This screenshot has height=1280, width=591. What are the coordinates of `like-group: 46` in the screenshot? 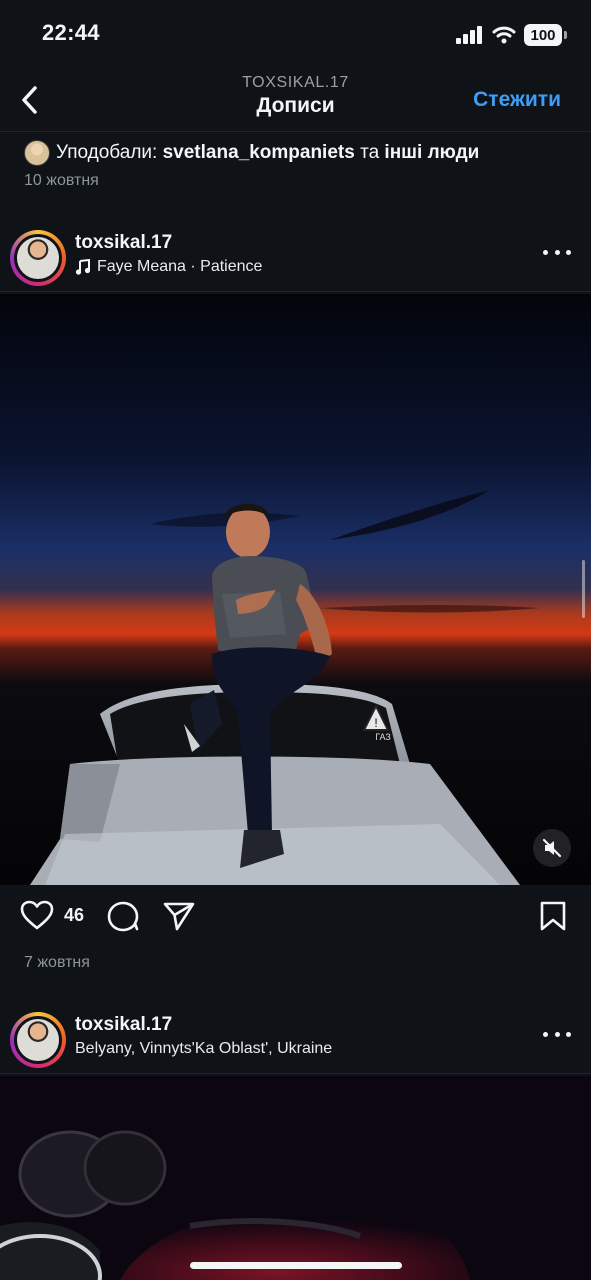 It's located at (52, 915).